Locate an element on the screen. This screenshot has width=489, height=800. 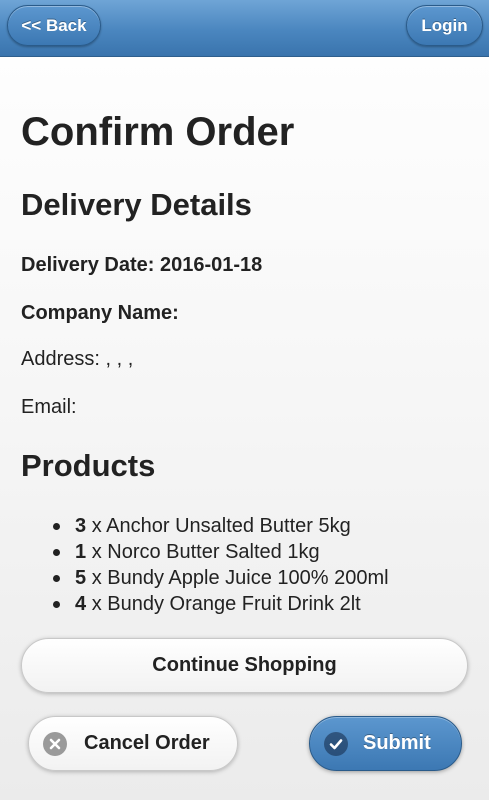
products-heading: Products is located at coordinates (88, 465).